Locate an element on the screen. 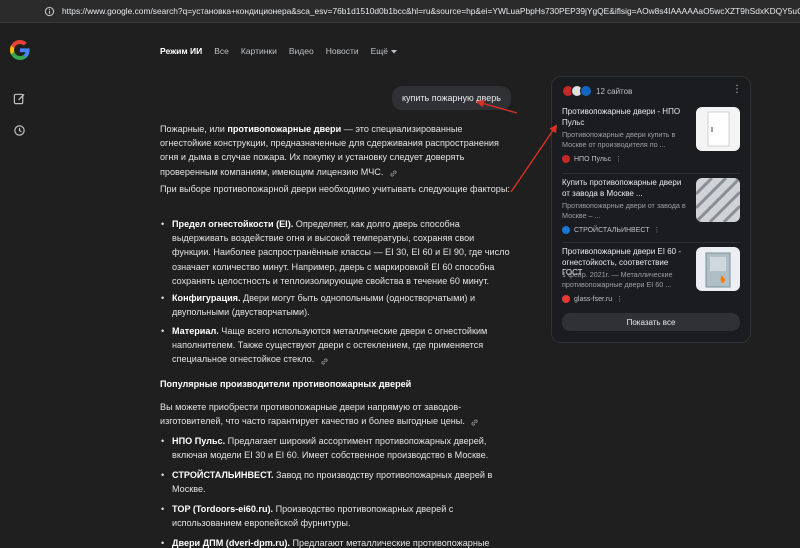 Image resolution: width=800 pixels, height=548 pixels. maker-bold: НПО Пульс. is located at coordinates (199, 441).